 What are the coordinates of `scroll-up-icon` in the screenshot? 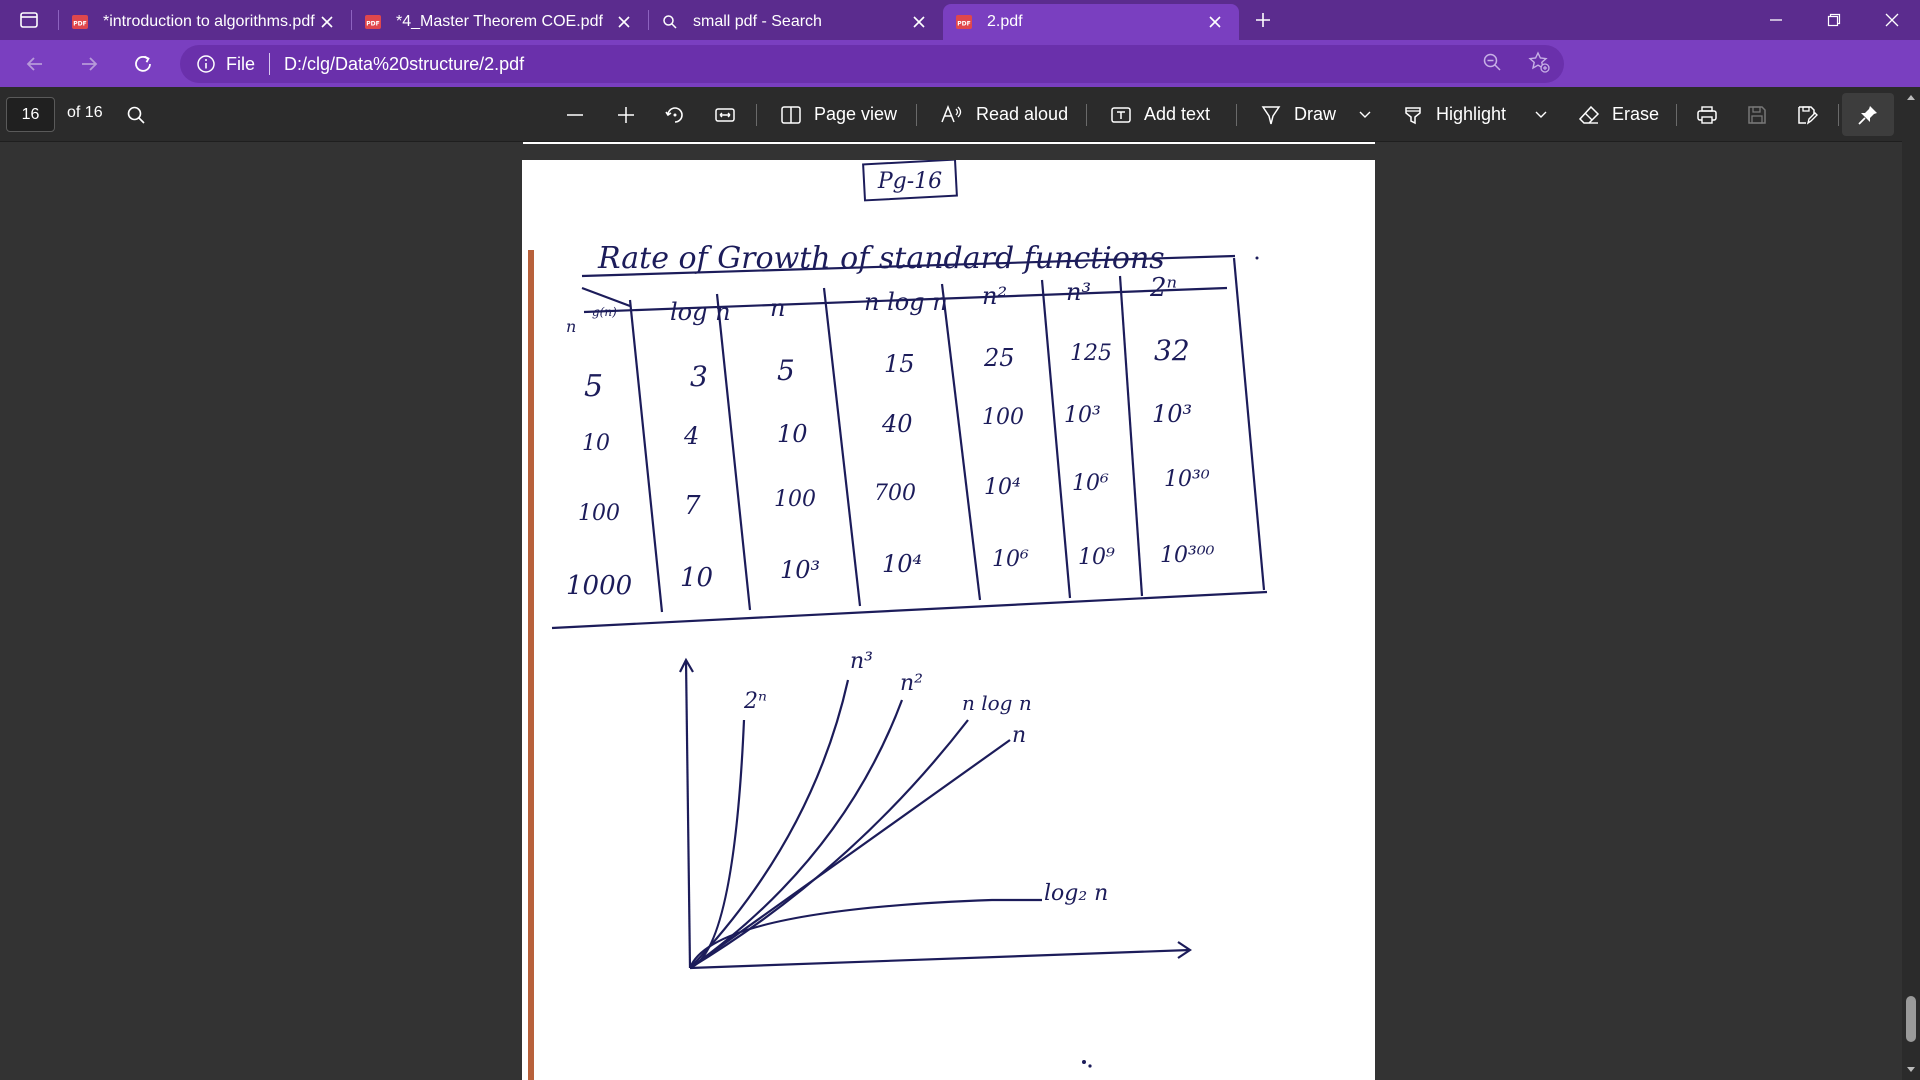 It's located at (1911, 97).